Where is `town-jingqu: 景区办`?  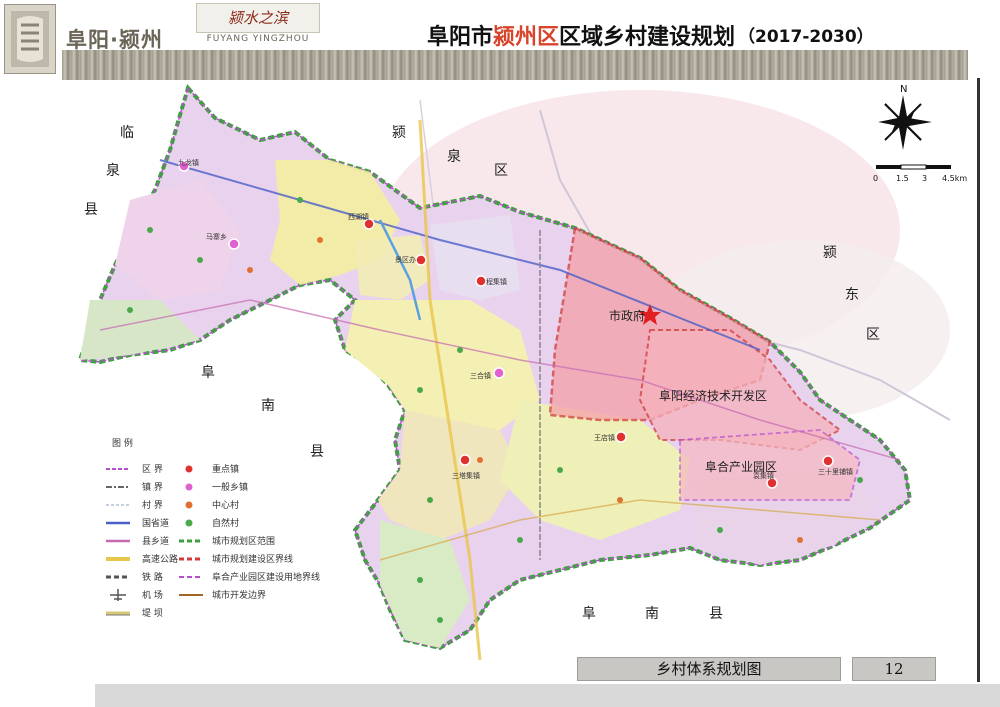 town-jingqu: 景区办 is located at coordinates (411, 260).